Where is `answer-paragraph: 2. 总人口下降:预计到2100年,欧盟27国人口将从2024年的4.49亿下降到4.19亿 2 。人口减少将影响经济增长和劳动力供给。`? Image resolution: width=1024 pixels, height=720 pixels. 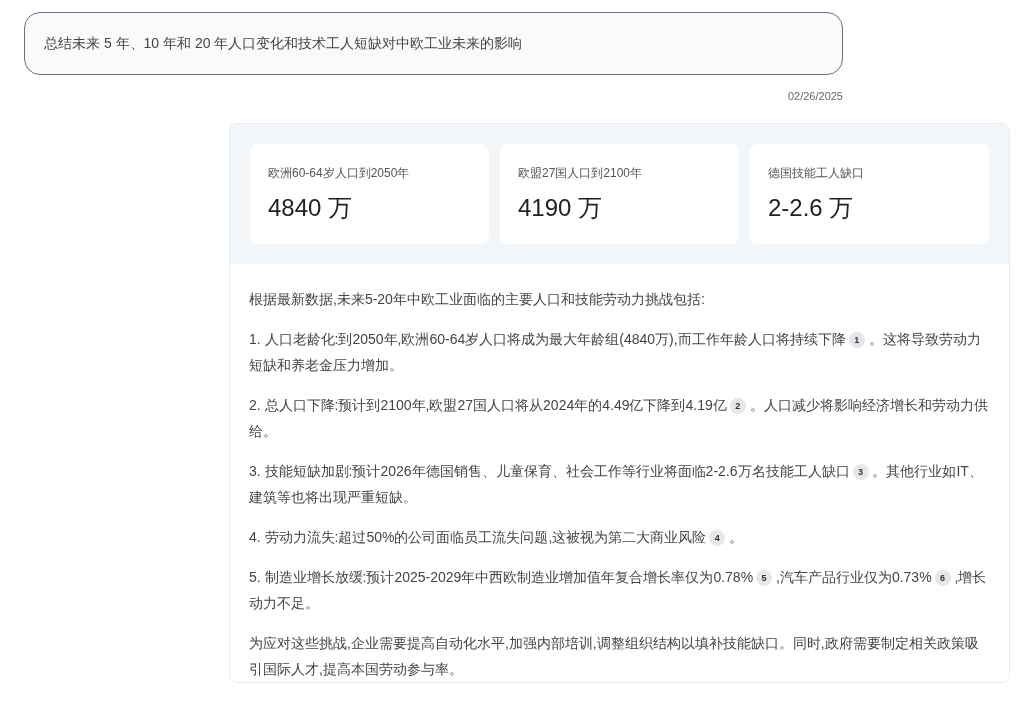
answer-paragraph: 2. 总人口下降:预计到2100年,欧盟27国人口将从2024年的4.49亿下降到4.19亿 2 。人口减少将影响经济增长和劳动力供给。 is located at coordinates (619, 418).